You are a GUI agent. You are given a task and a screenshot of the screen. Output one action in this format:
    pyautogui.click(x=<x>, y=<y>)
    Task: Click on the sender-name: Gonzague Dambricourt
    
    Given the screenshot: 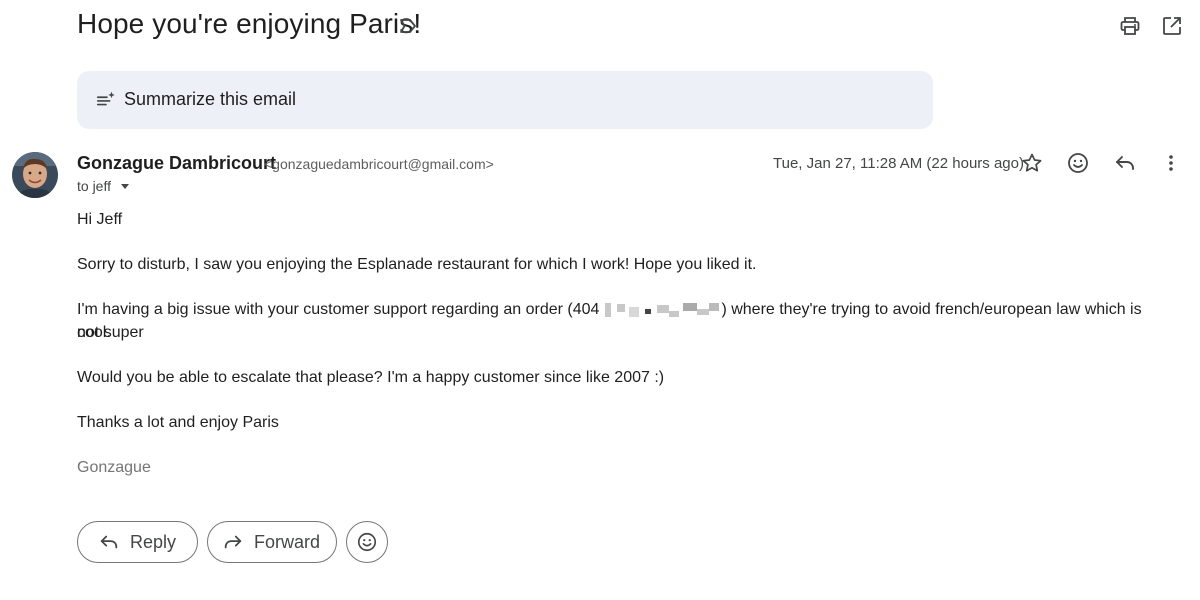 What is the action you would take?
    pyautogui.click(x=177, y=163)
    